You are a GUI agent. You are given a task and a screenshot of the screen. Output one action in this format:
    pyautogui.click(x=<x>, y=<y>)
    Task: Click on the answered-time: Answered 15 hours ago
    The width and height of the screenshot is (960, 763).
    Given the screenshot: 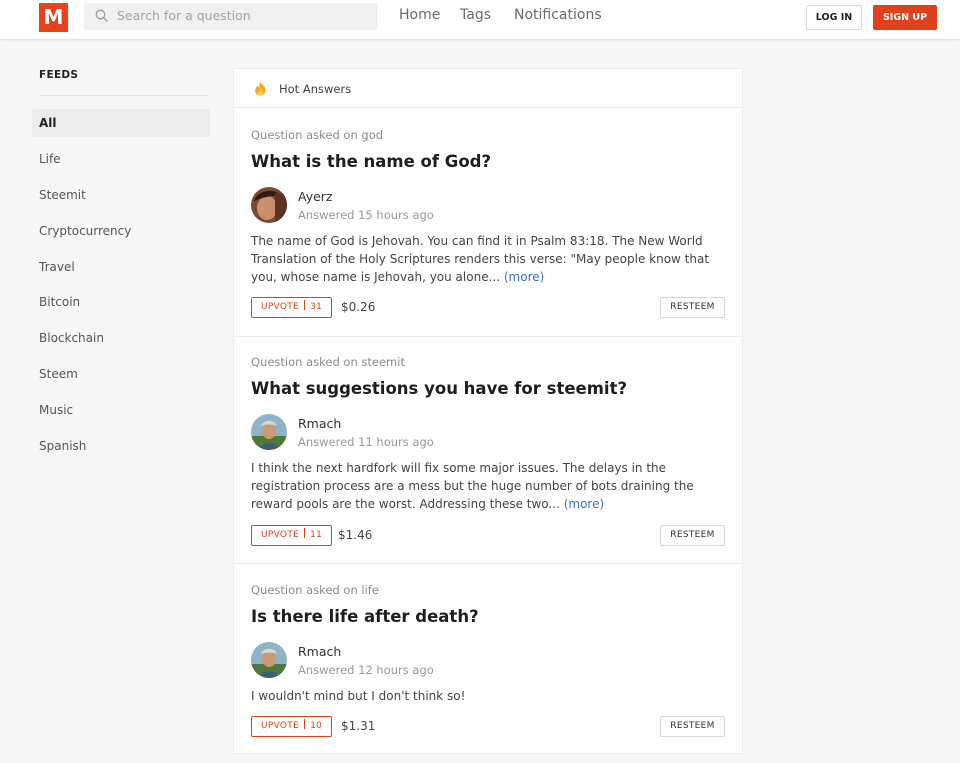 What is the action you would take?
    pyautogui.click(x=366, y=215)
    